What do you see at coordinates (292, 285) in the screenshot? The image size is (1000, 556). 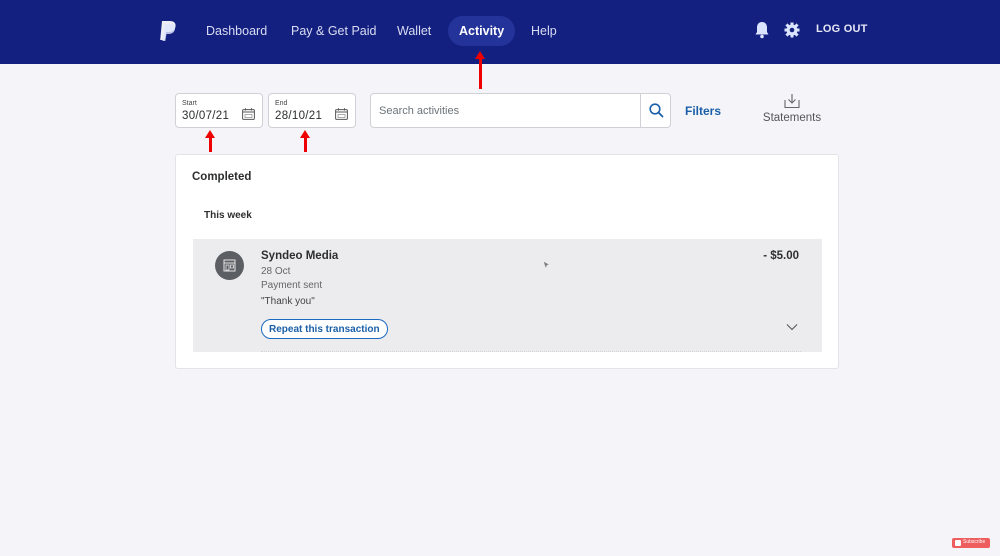 I see `transaction-type: Payment sent` at bounding box center [292, 285].